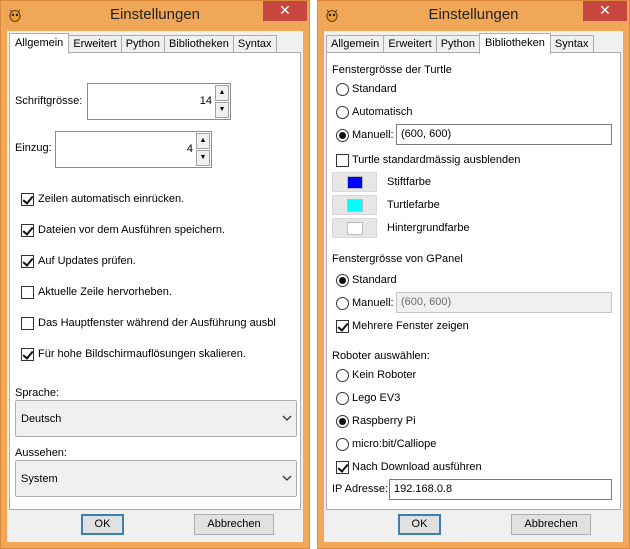  I want to click on pen-color-button, so click(354, 182).